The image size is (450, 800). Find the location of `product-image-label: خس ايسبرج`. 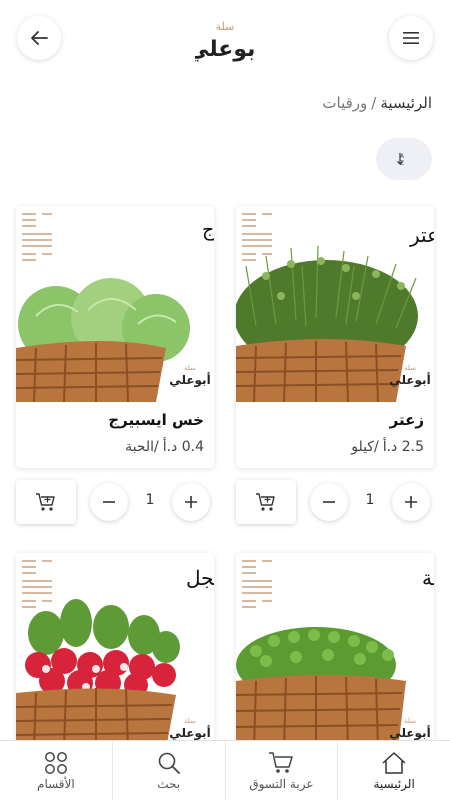

product-image-label: خس ايسبرج is located at coordinates (208, 230).